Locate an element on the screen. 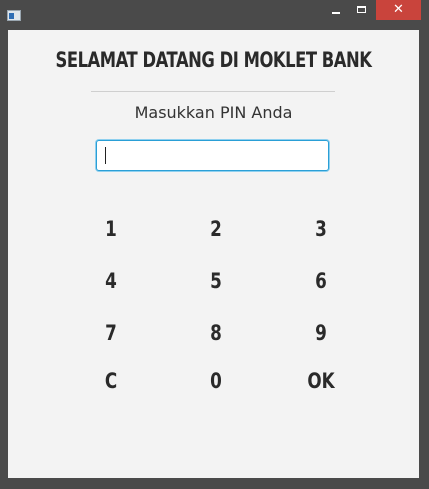 This screenshot has width=429, height=489. app-icon is located at coordinates (14, 15).